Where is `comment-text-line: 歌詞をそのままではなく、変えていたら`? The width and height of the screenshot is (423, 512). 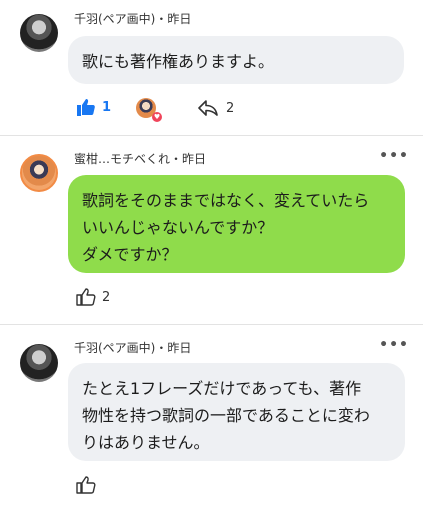
comment-text-line: 歌詞をそのままではなく、変えていたら is located at coordinates (226, 200).